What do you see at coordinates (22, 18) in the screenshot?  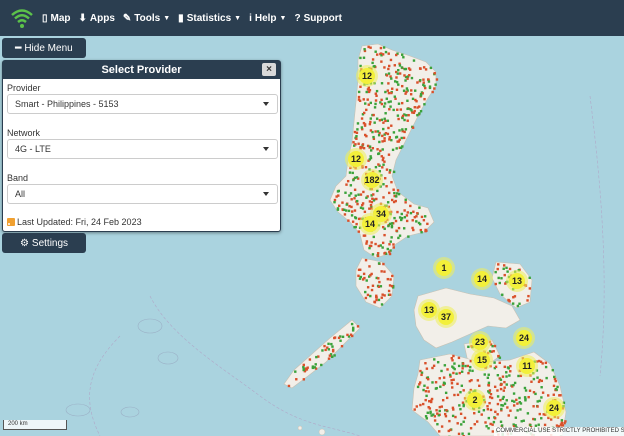 I see `wifi-logo-icon` at bounding box center [22, 18].